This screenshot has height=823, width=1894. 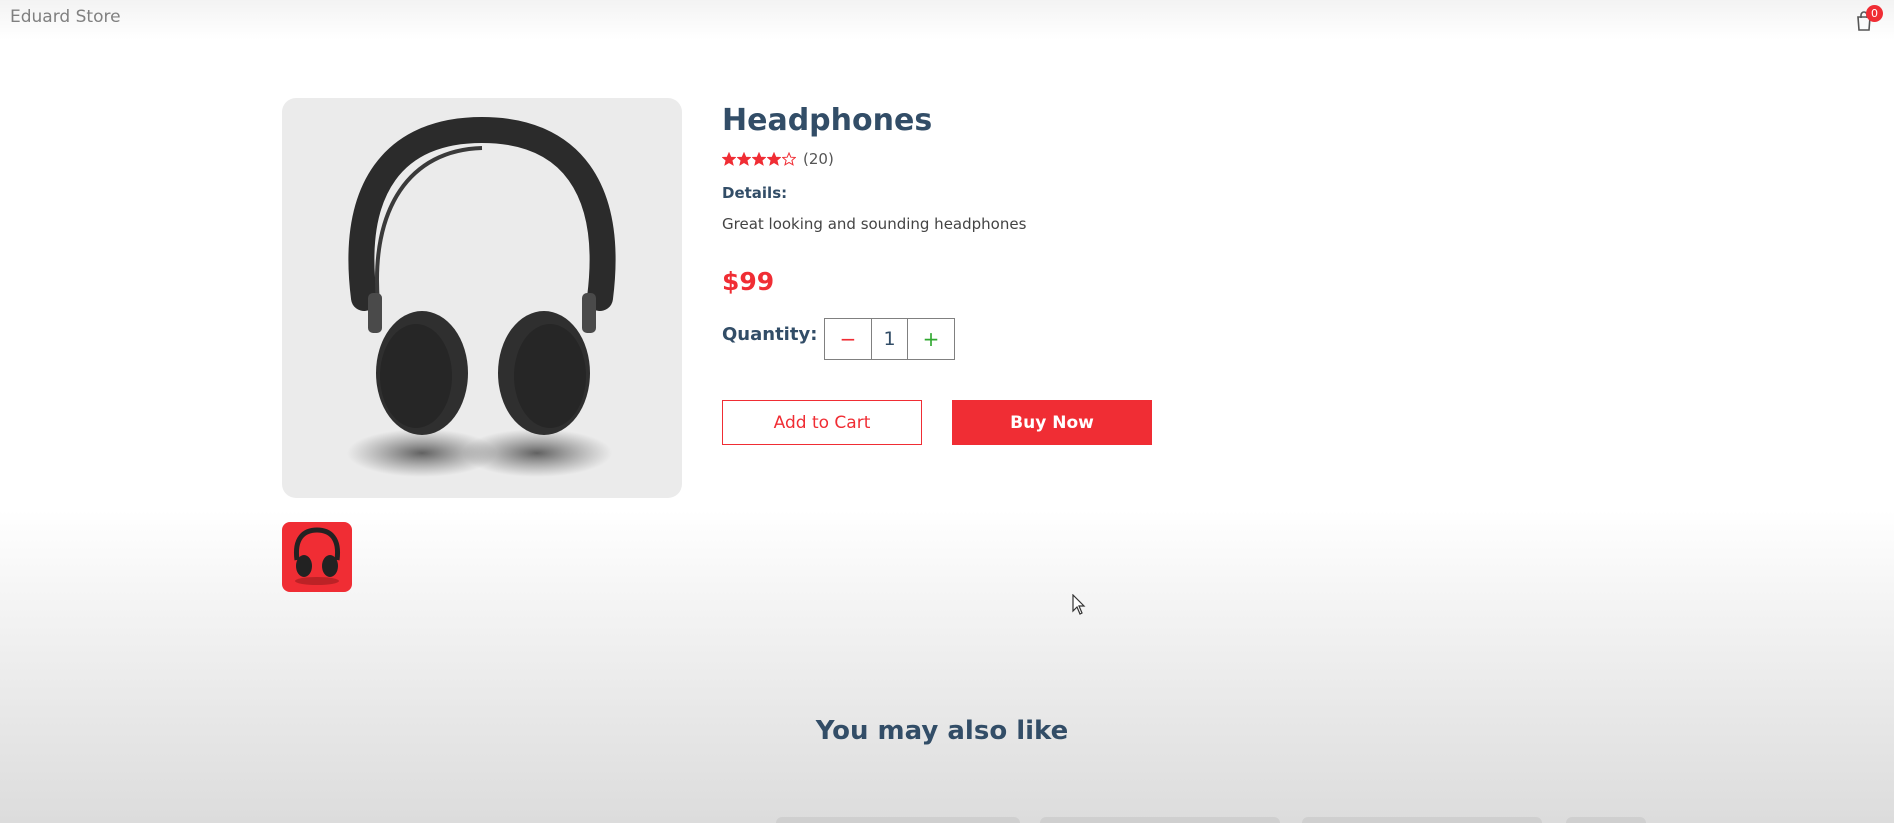 What do you see at coordinates (942, 731) in the screenshot?
I see `you-may-also-like-heading: You may also like` at bounding box center [942, 731].